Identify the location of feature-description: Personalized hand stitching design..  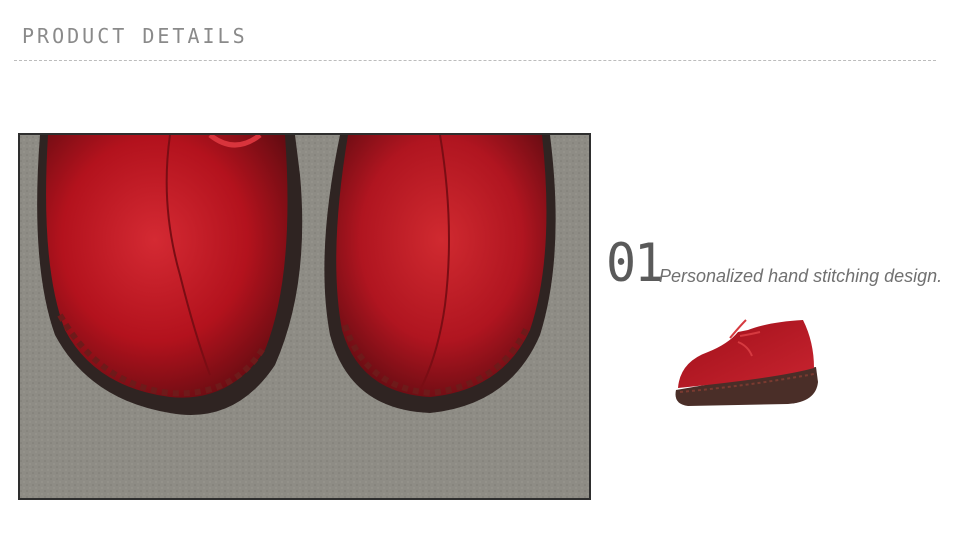
(801, 276).